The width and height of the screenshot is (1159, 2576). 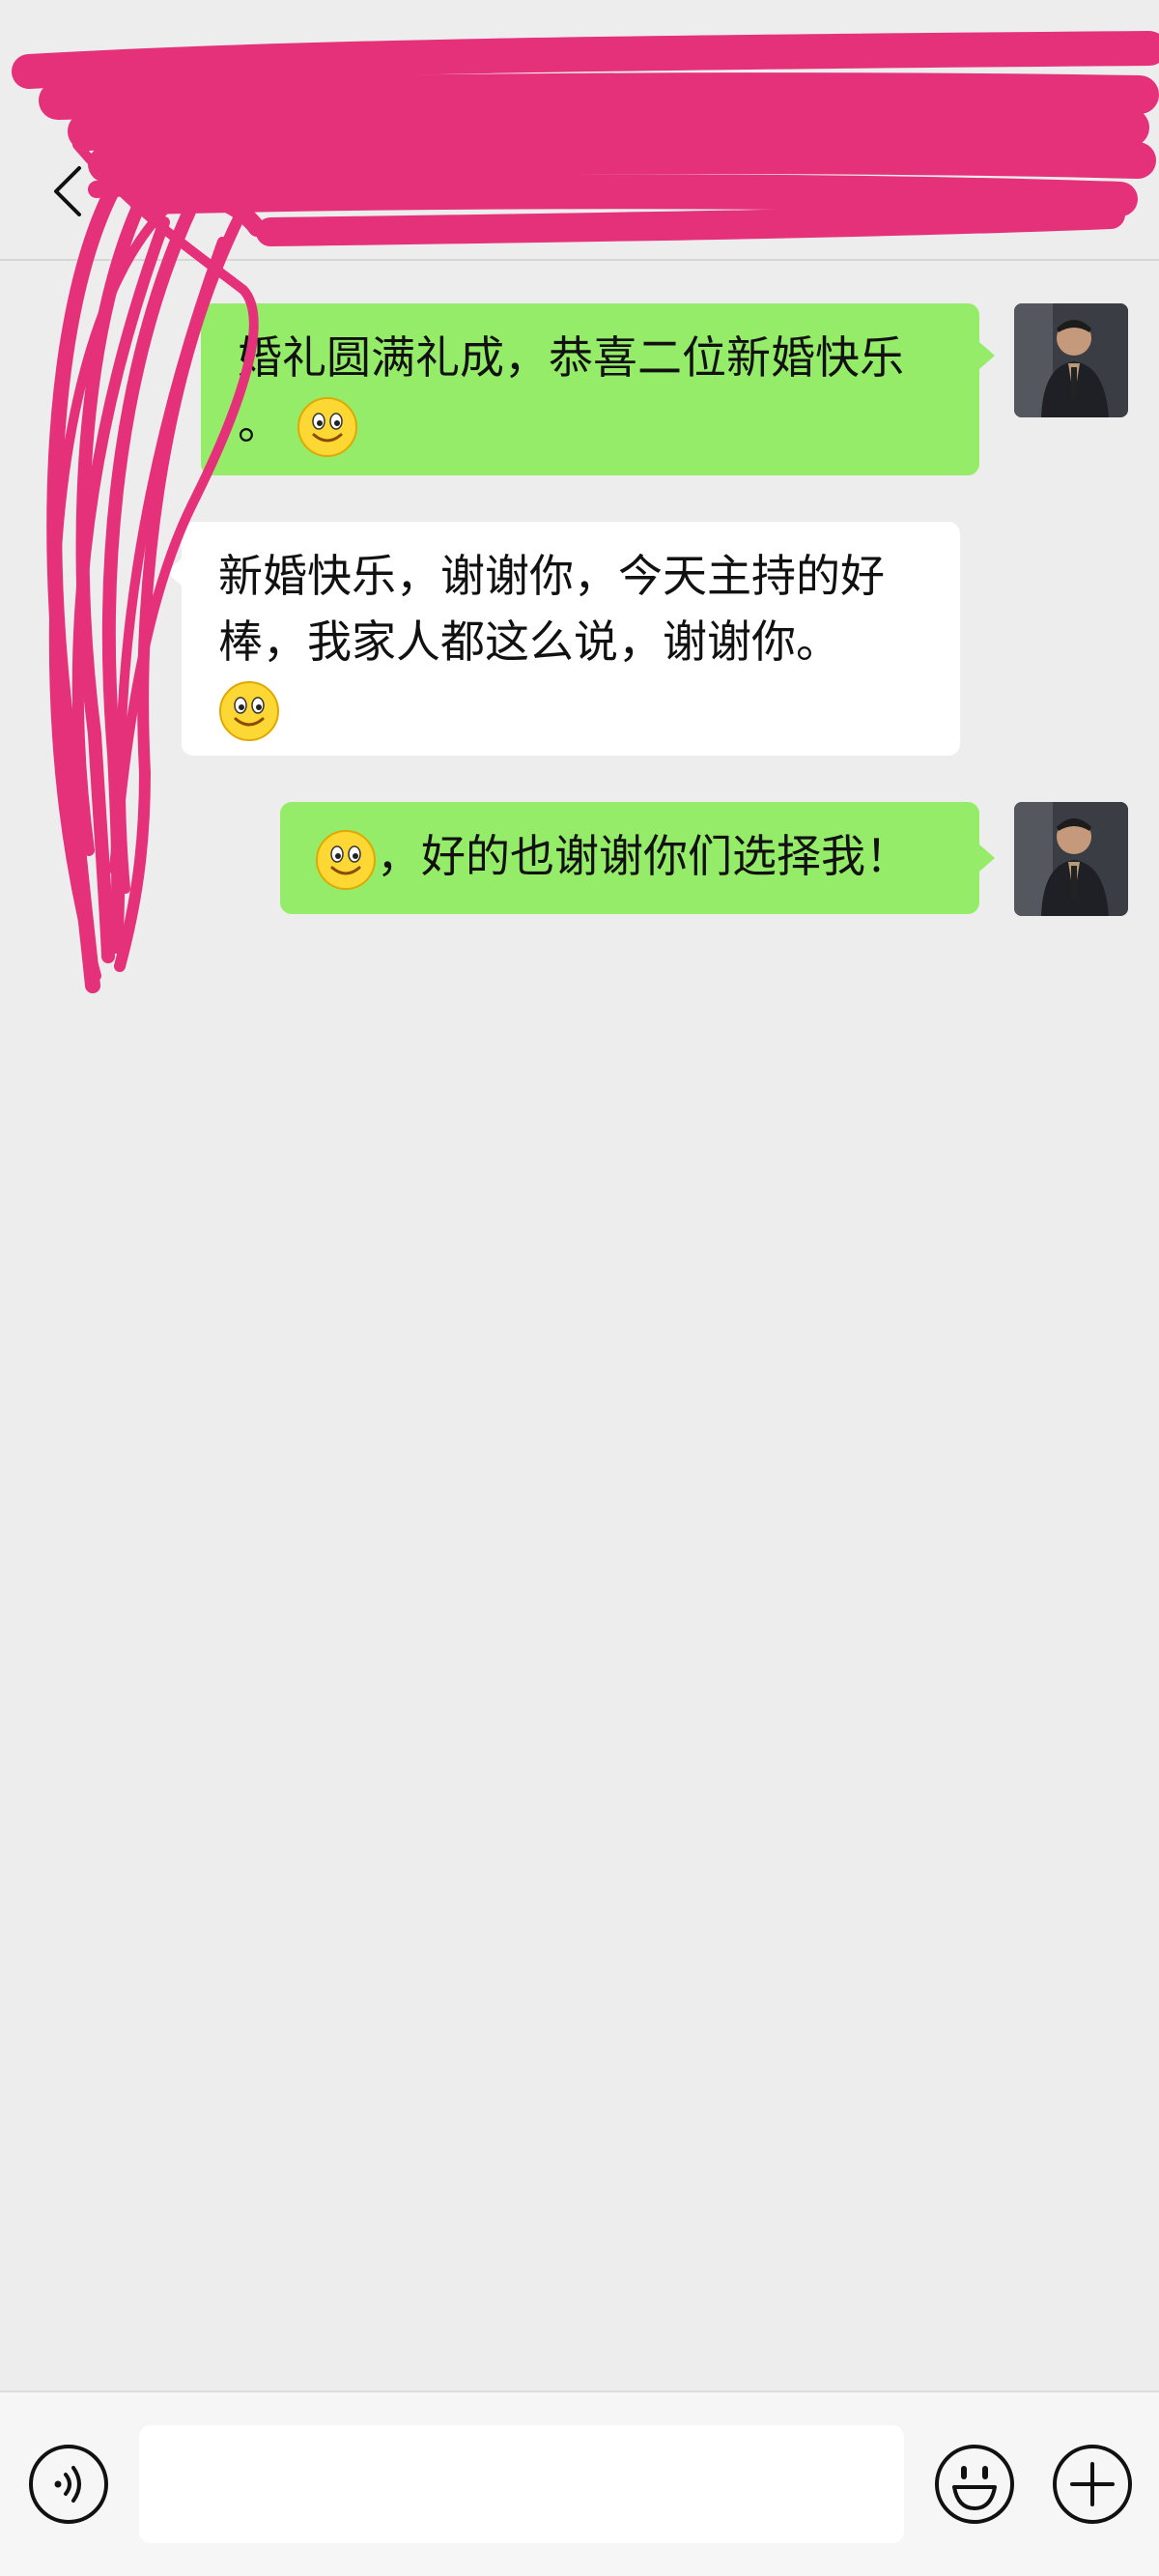 I want to click on more-actions-plus-icon, so click(x=1092, y=2485).